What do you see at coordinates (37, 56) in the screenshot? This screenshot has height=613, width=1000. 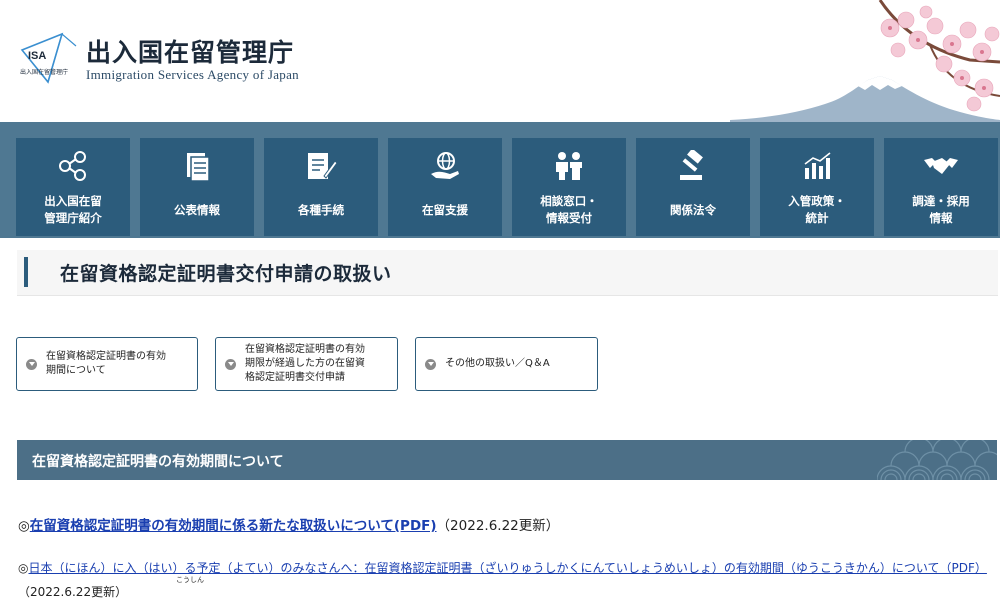 I see `logo-text: ISA` at bounding box center [37, 56].